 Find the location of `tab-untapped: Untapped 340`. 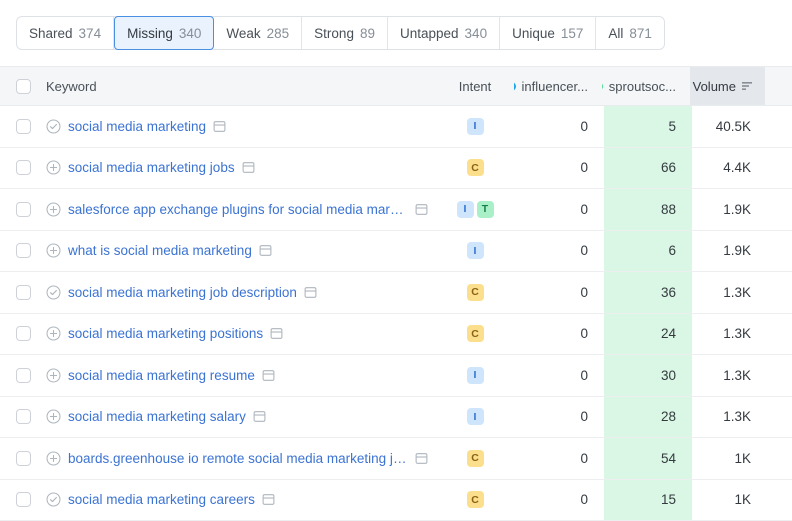

tab-untapped: Untapped 340 is located at coordinates (444, 33).